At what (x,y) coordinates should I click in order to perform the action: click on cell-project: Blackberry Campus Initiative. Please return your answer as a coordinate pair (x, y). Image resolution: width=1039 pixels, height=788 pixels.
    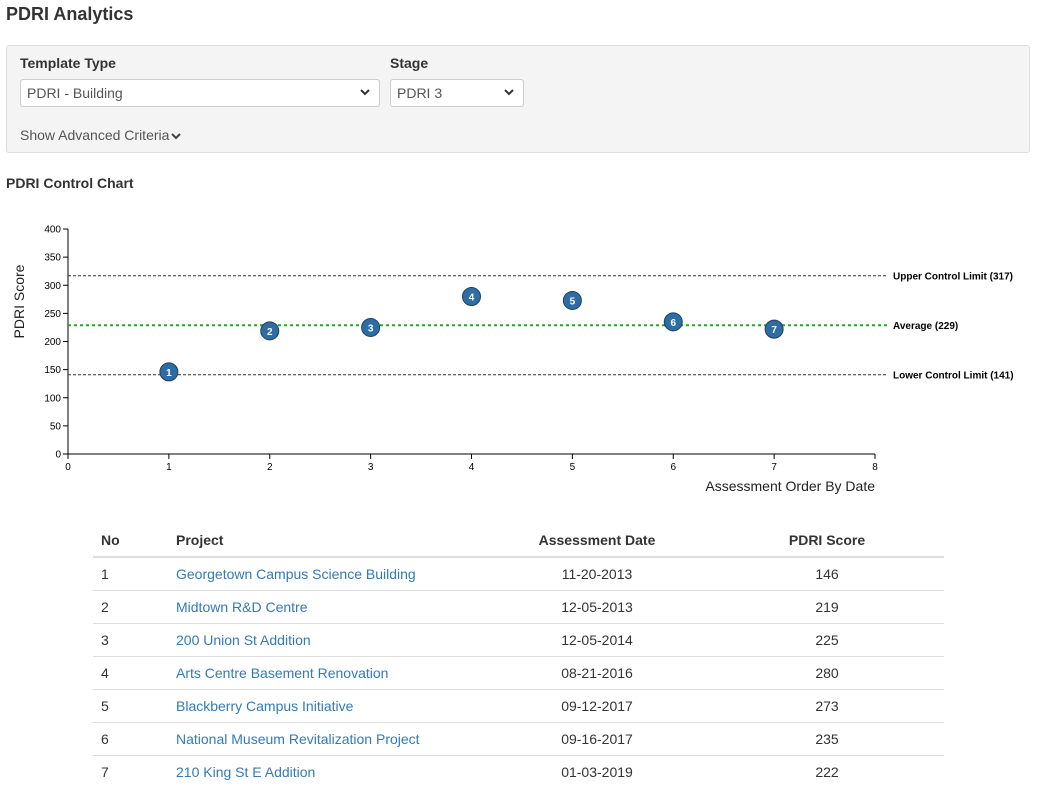
    Looking at the image, I should click on (326, 706).